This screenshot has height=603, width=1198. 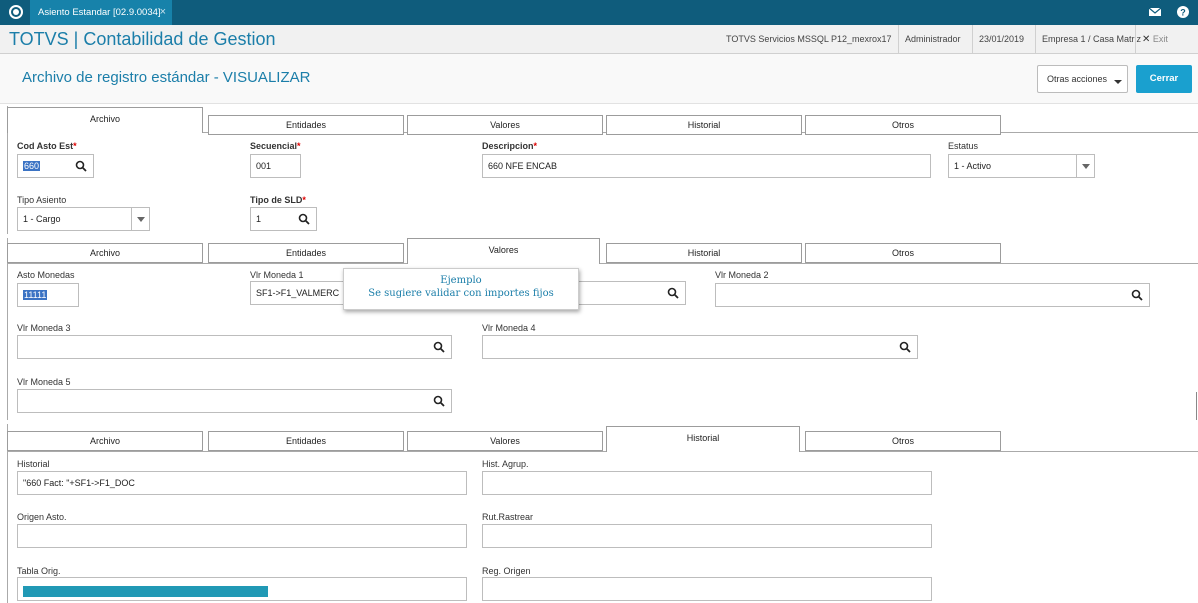 I want to click on close-tab-icon: ×, so click(x=163, y=12).